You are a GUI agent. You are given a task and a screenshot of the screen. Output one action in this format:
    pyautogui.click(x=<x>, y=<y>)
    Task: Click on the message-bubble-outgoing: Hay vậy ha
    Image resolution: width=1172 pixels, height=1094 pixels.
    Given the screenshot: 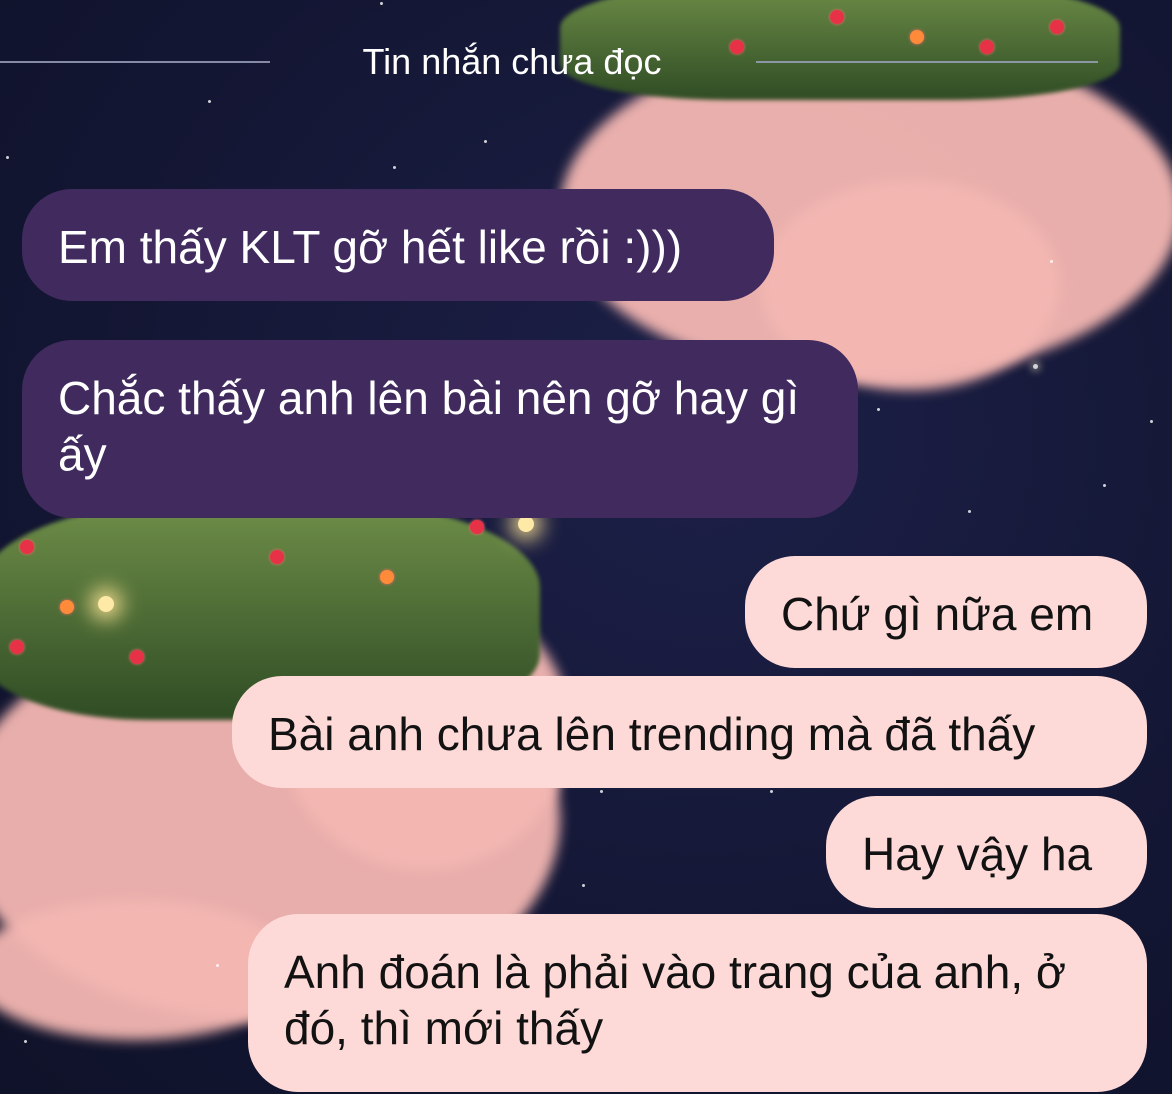 What is the action you would take?
    pyautogui.click(x=986, y=852)
    